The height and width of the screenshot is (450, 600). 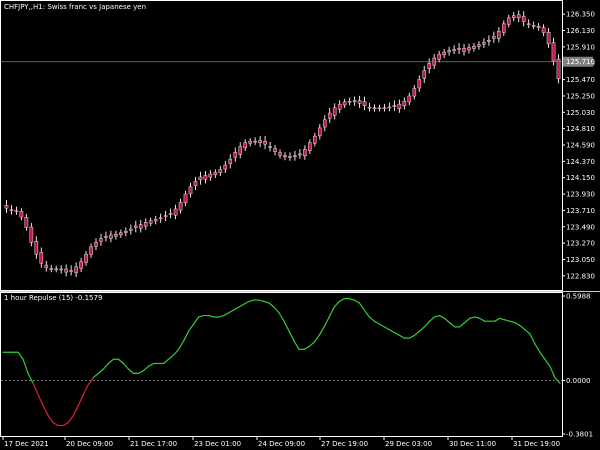 What do you see at coordinates (578, 381) in the screenshot?
I see `indicator-axis-label: 0.0000` at bounding box center [578, 381].